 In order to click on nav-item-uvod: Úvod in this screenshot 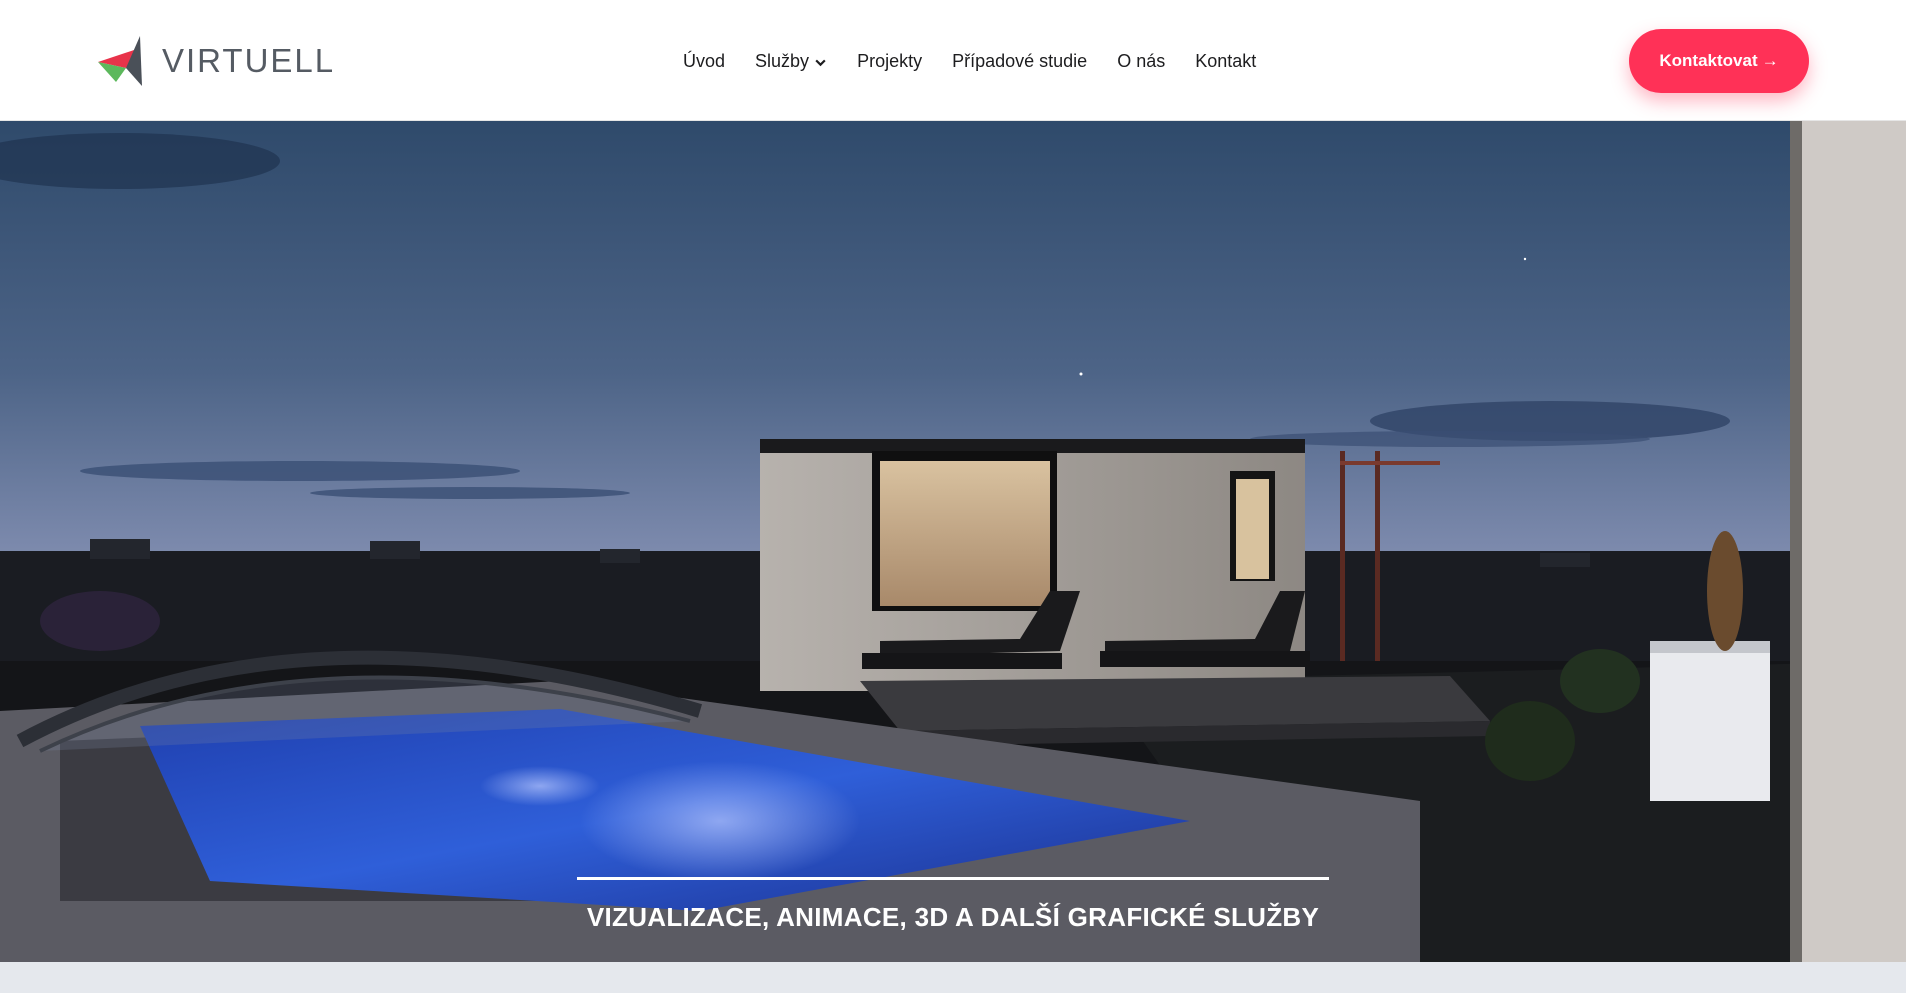, I will do `click(704, 61)`.